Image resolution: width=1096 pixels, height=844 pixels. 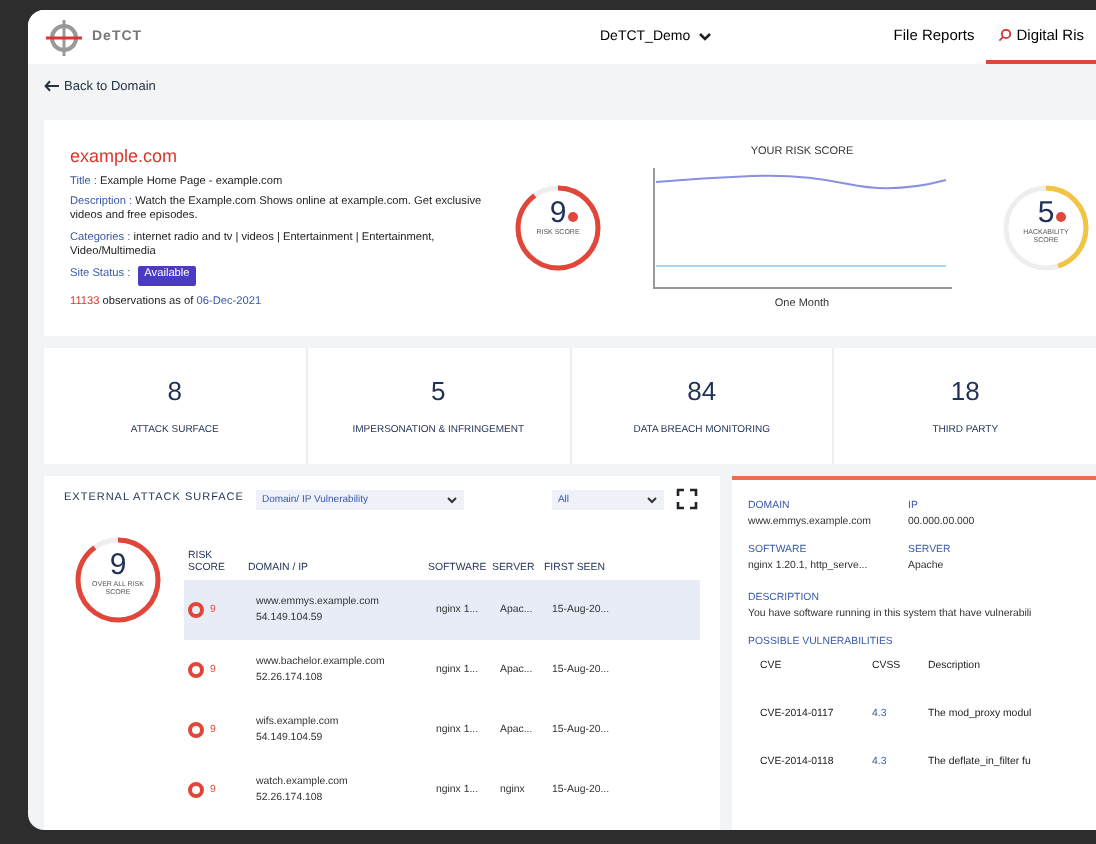 I want to click on overall-score-value: 9, so click(x=118, y=565).